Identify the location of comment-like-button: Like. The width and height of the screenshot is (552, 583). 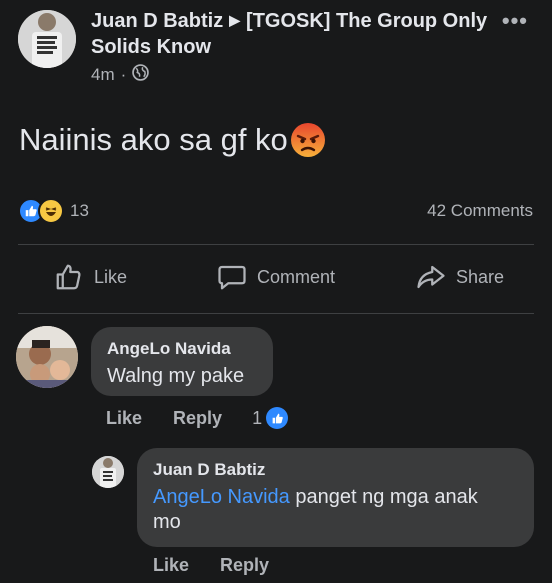
(124, 418).